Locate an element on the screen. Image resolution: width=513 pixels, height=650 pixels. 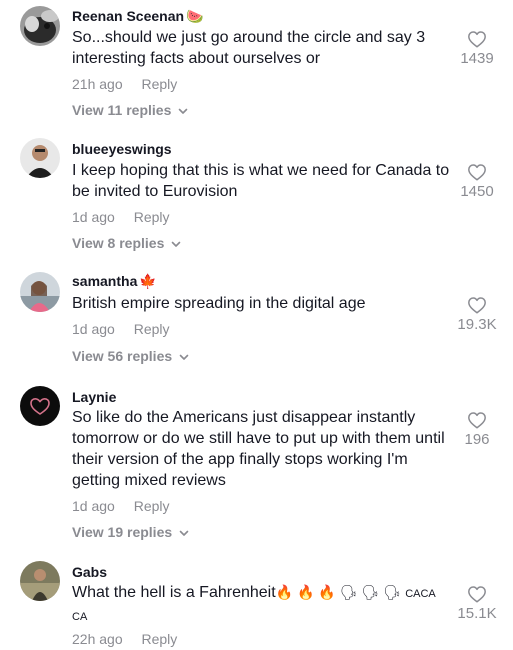
view-replies-label: View 56 replies is located at coordinates (122, 356).